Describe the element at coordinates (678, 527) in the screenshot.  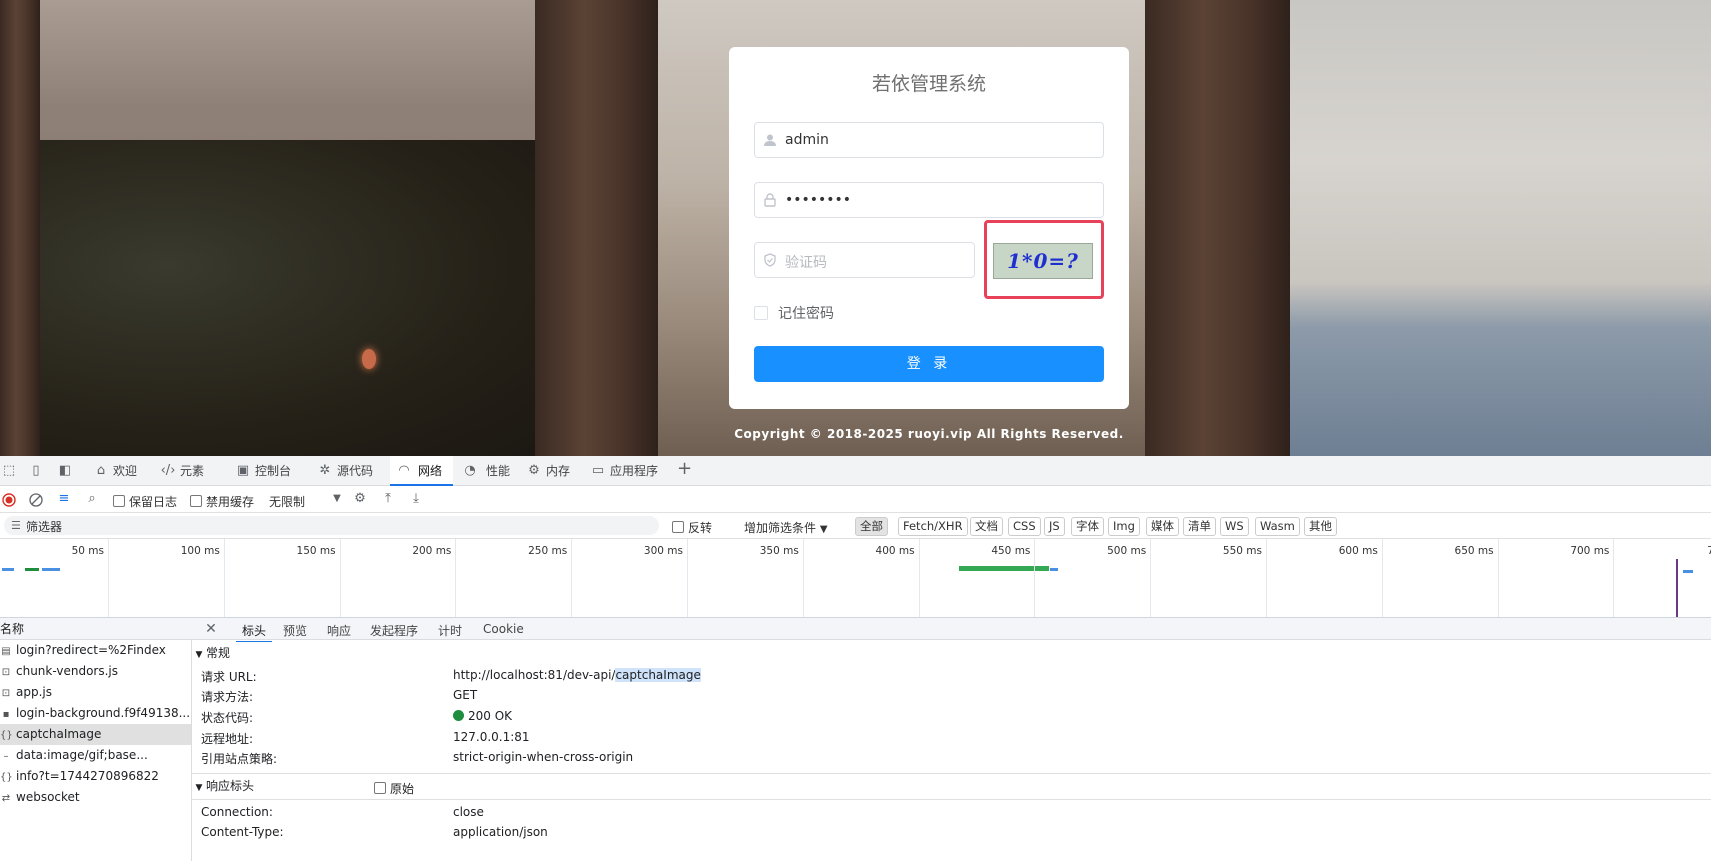
I see `invert-checkbox` at that location.